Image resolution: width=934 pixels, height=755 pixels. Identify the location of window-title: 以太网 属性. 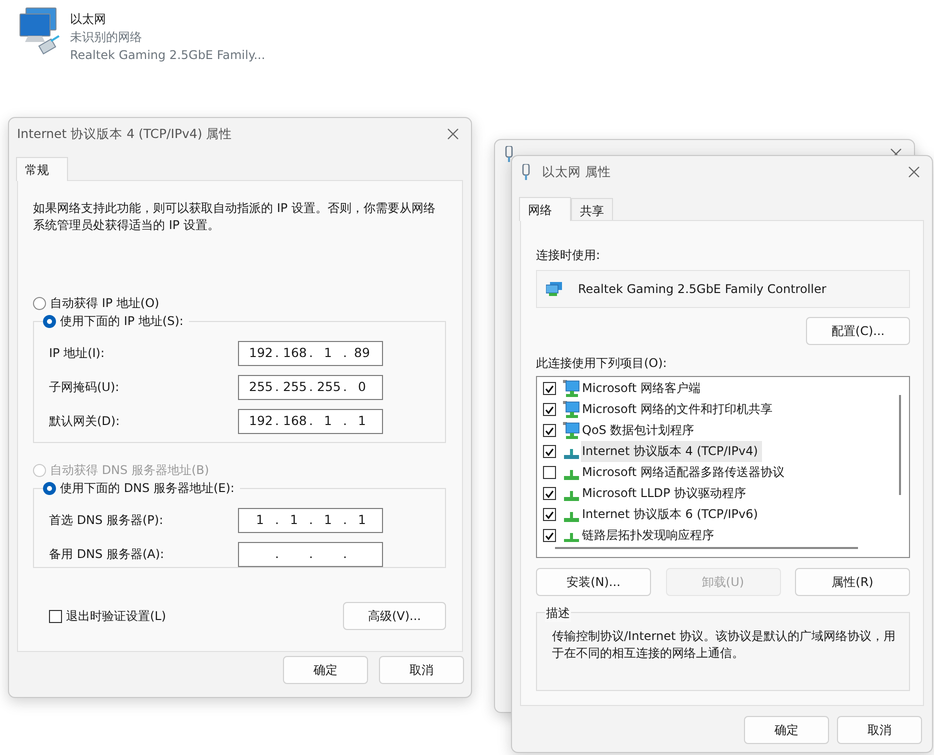
(576, 171).